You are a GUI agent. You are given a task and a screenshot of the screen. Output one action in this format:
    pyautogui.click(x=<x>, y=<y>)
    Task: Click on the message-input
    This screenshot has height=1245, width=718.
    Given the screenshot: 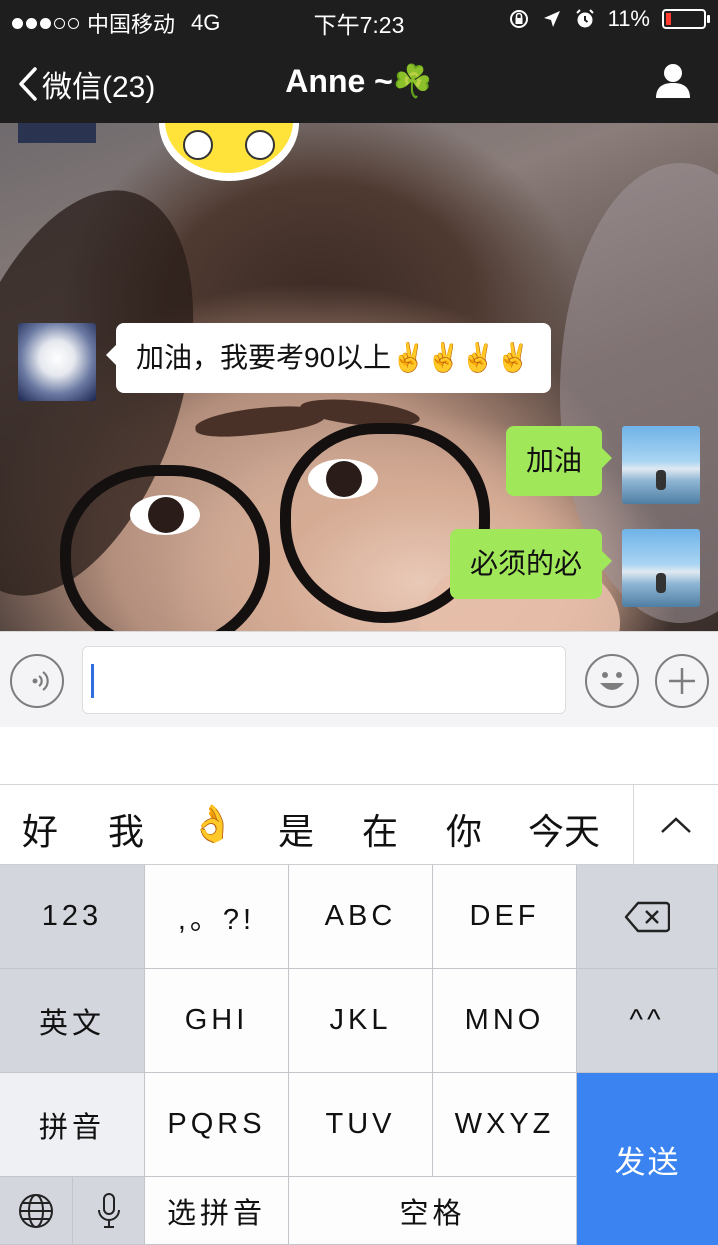 What is the action you would take?
    pyautogui.click(x=324, y=680)
    